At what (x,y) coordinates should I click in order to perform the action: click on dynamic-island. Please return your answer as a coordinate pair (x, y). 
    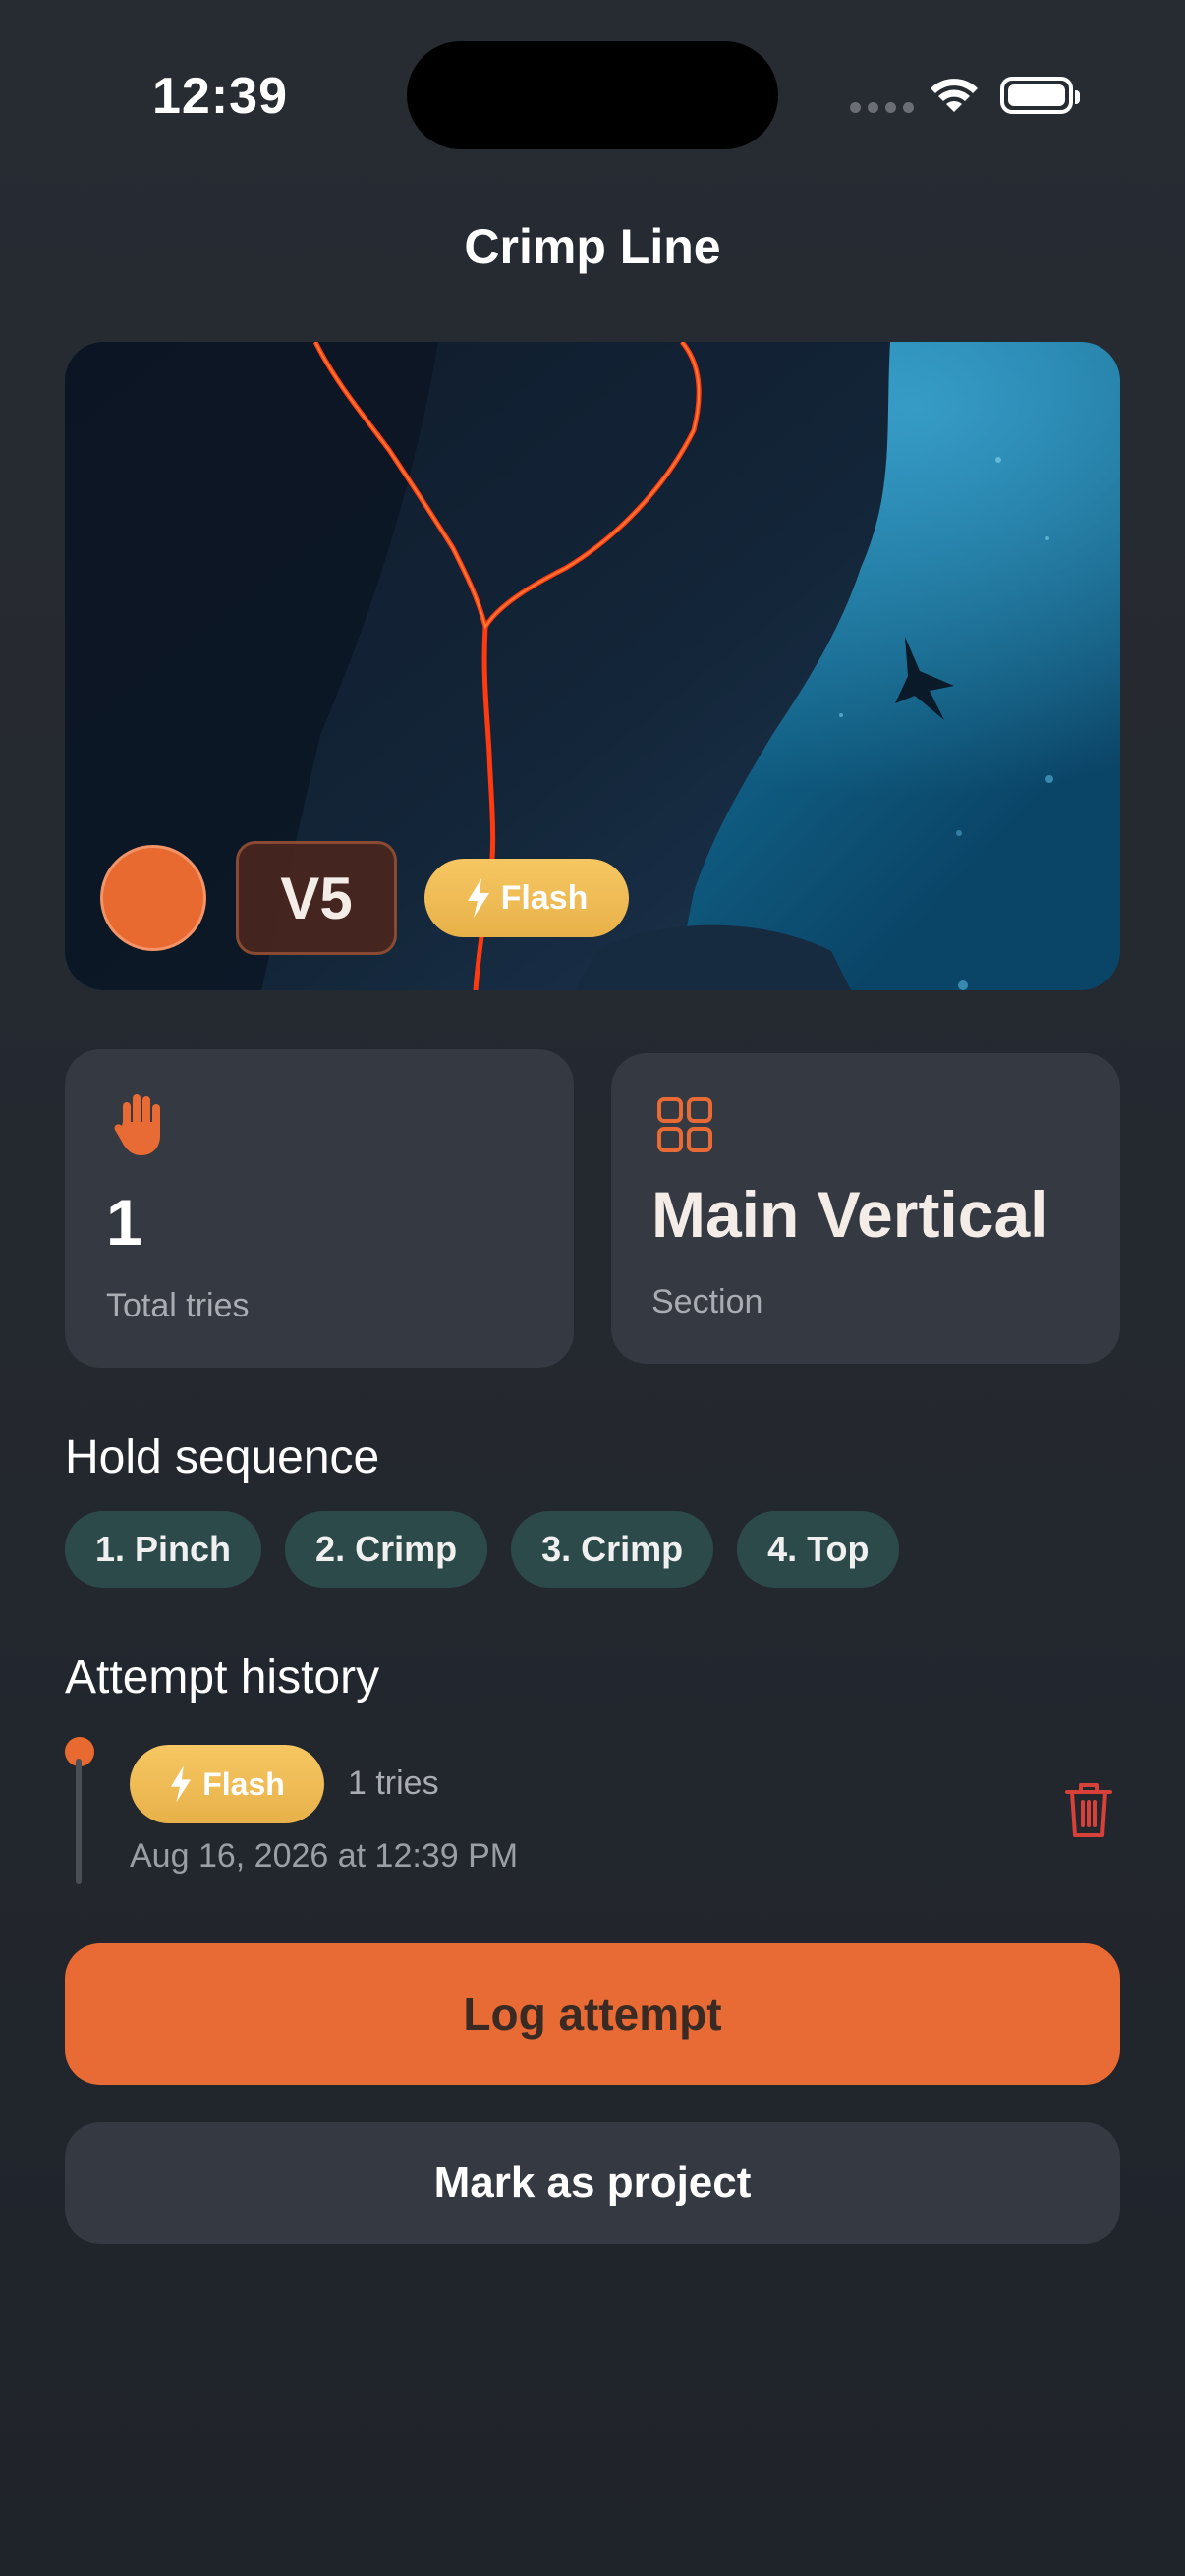
    Looking at the image, I should click on (592, 95).